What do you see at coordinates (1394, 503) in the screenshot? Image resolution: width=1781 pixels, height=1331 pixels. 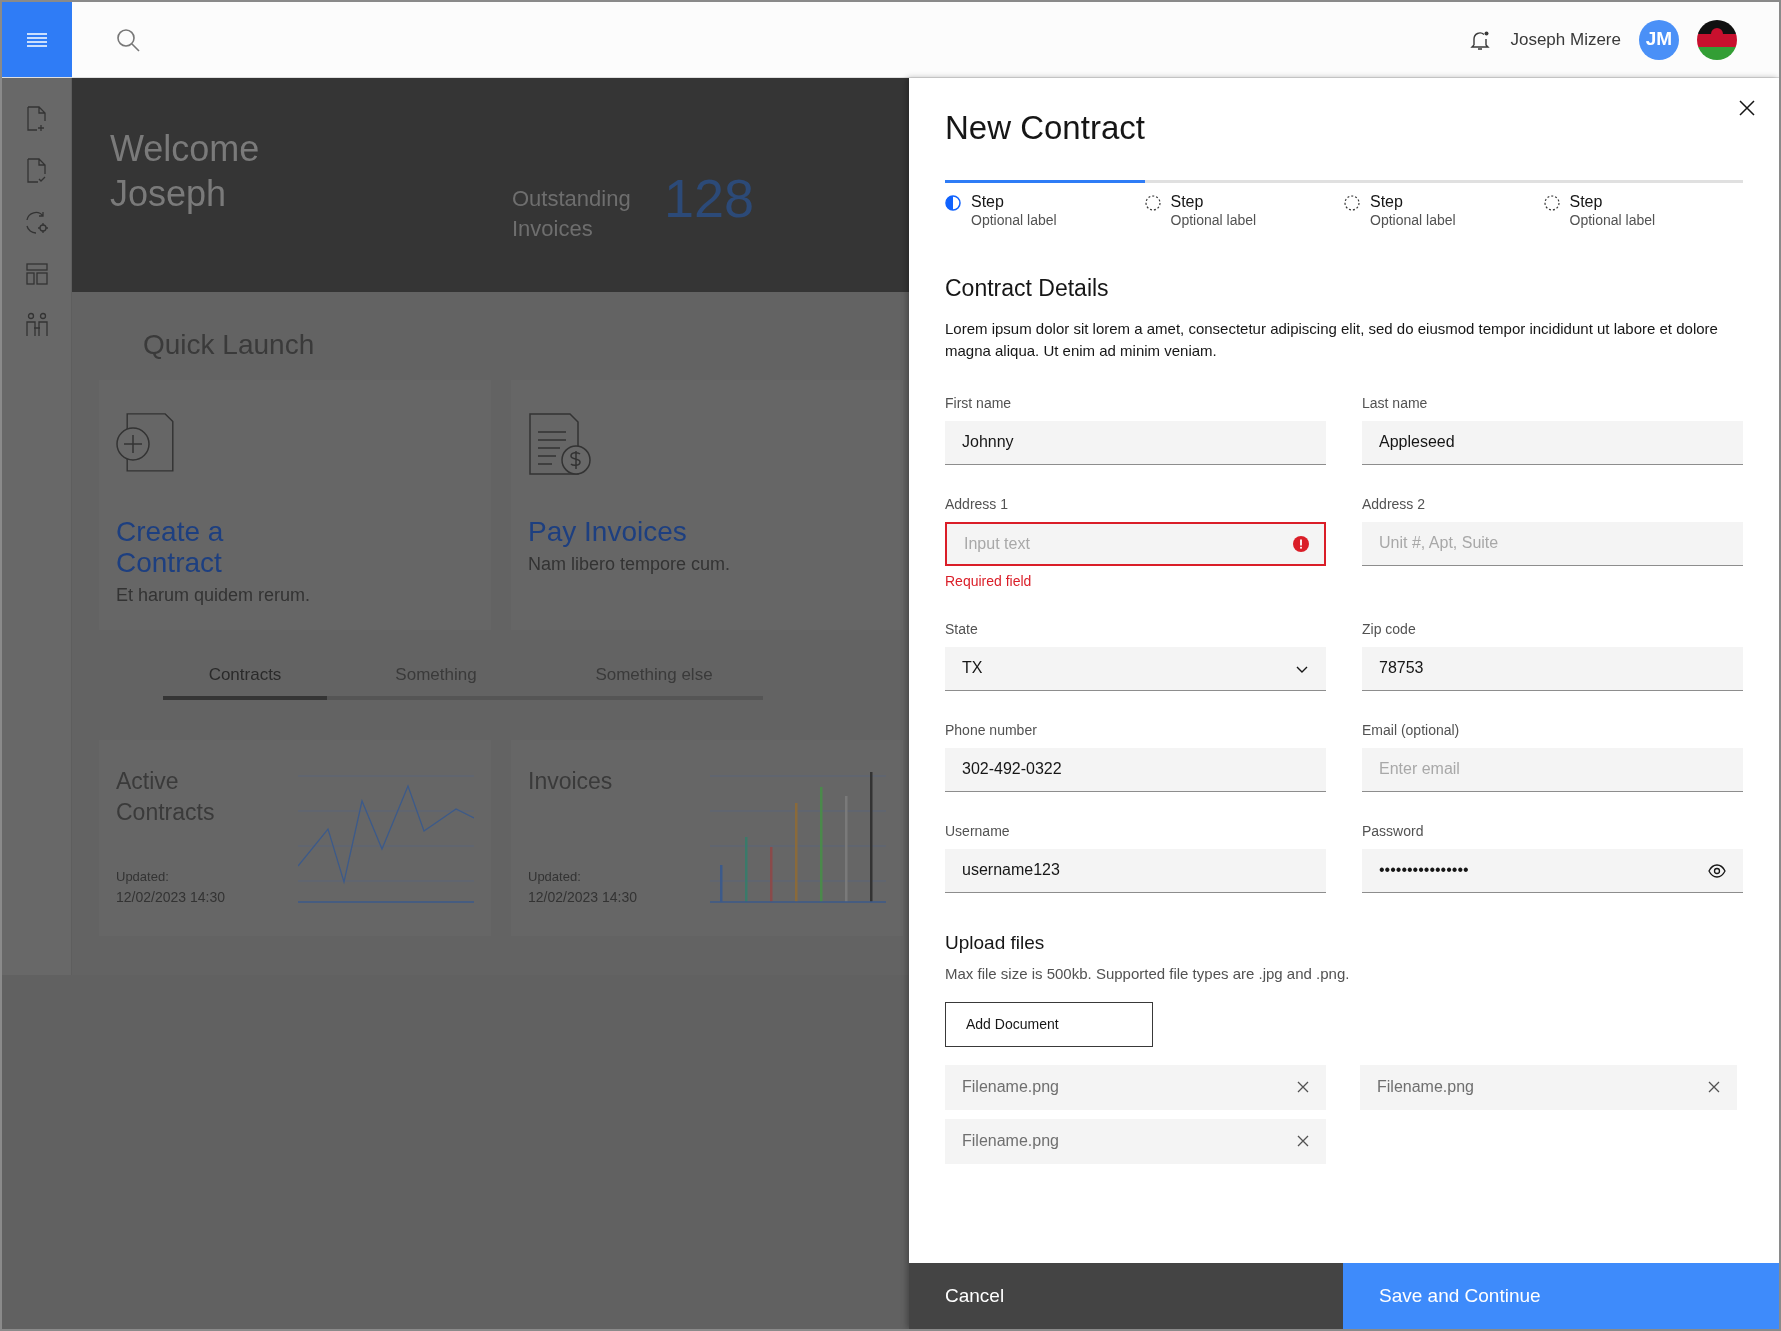 I see `field-label: Address 2` at bounding box center [1394, 503].